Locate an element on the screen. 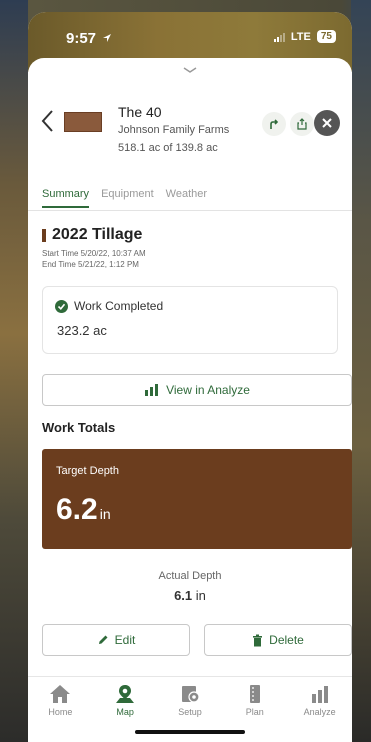 This screenshot has width=371, height=742. tabbar-divider is located at coordinates (190, 676).